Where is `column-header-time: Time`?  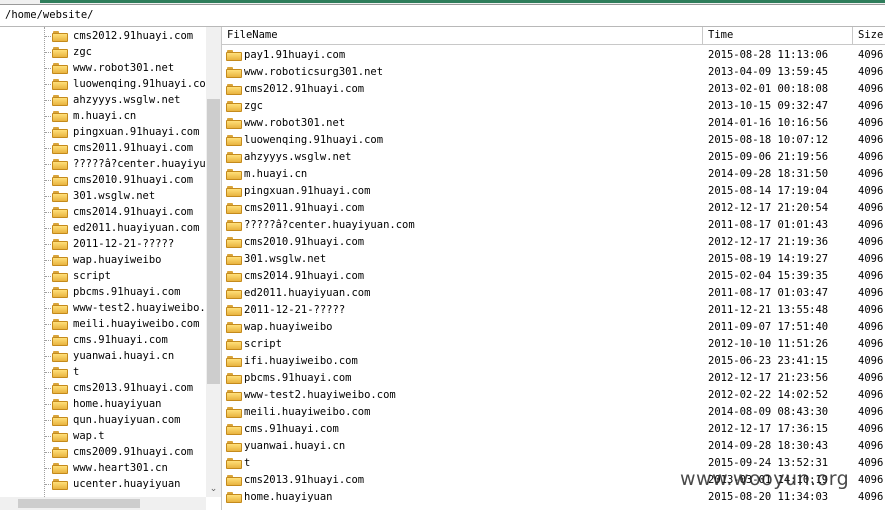 column-header-time: Time is located at coordinates (778, 35).